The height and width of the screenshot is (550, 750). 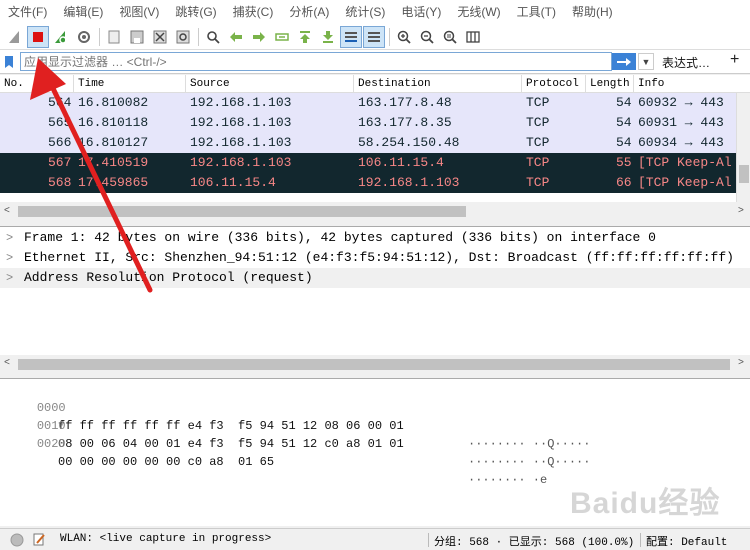 What do you see at coordinates (554, 84) in the screenshot?
I see `column-header-protocol: Protocol` at bounding box center [554, 84].